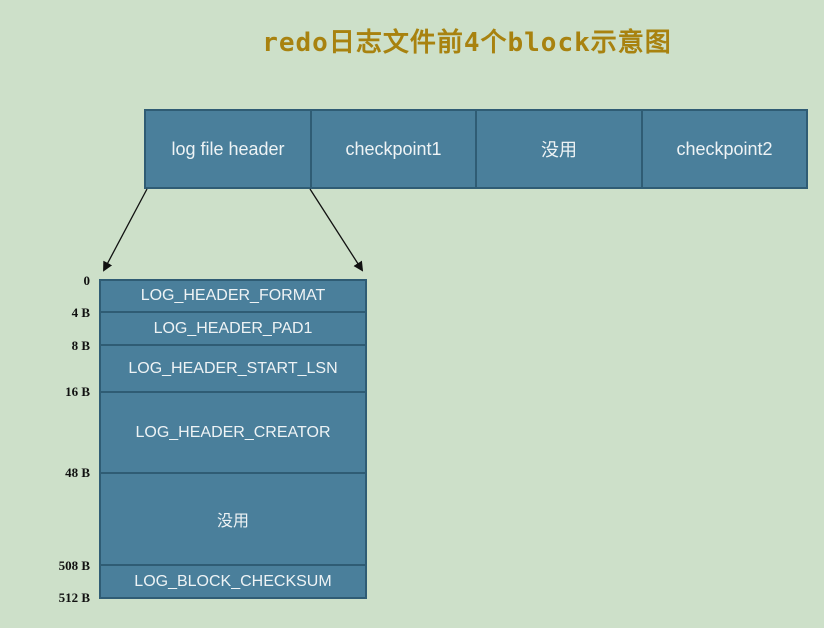 The image size is (824, 628). What do you see at coordinates (77, 472) in the screenshot?
I see `offset-label: 48 B` at bounding box center [77, 472].